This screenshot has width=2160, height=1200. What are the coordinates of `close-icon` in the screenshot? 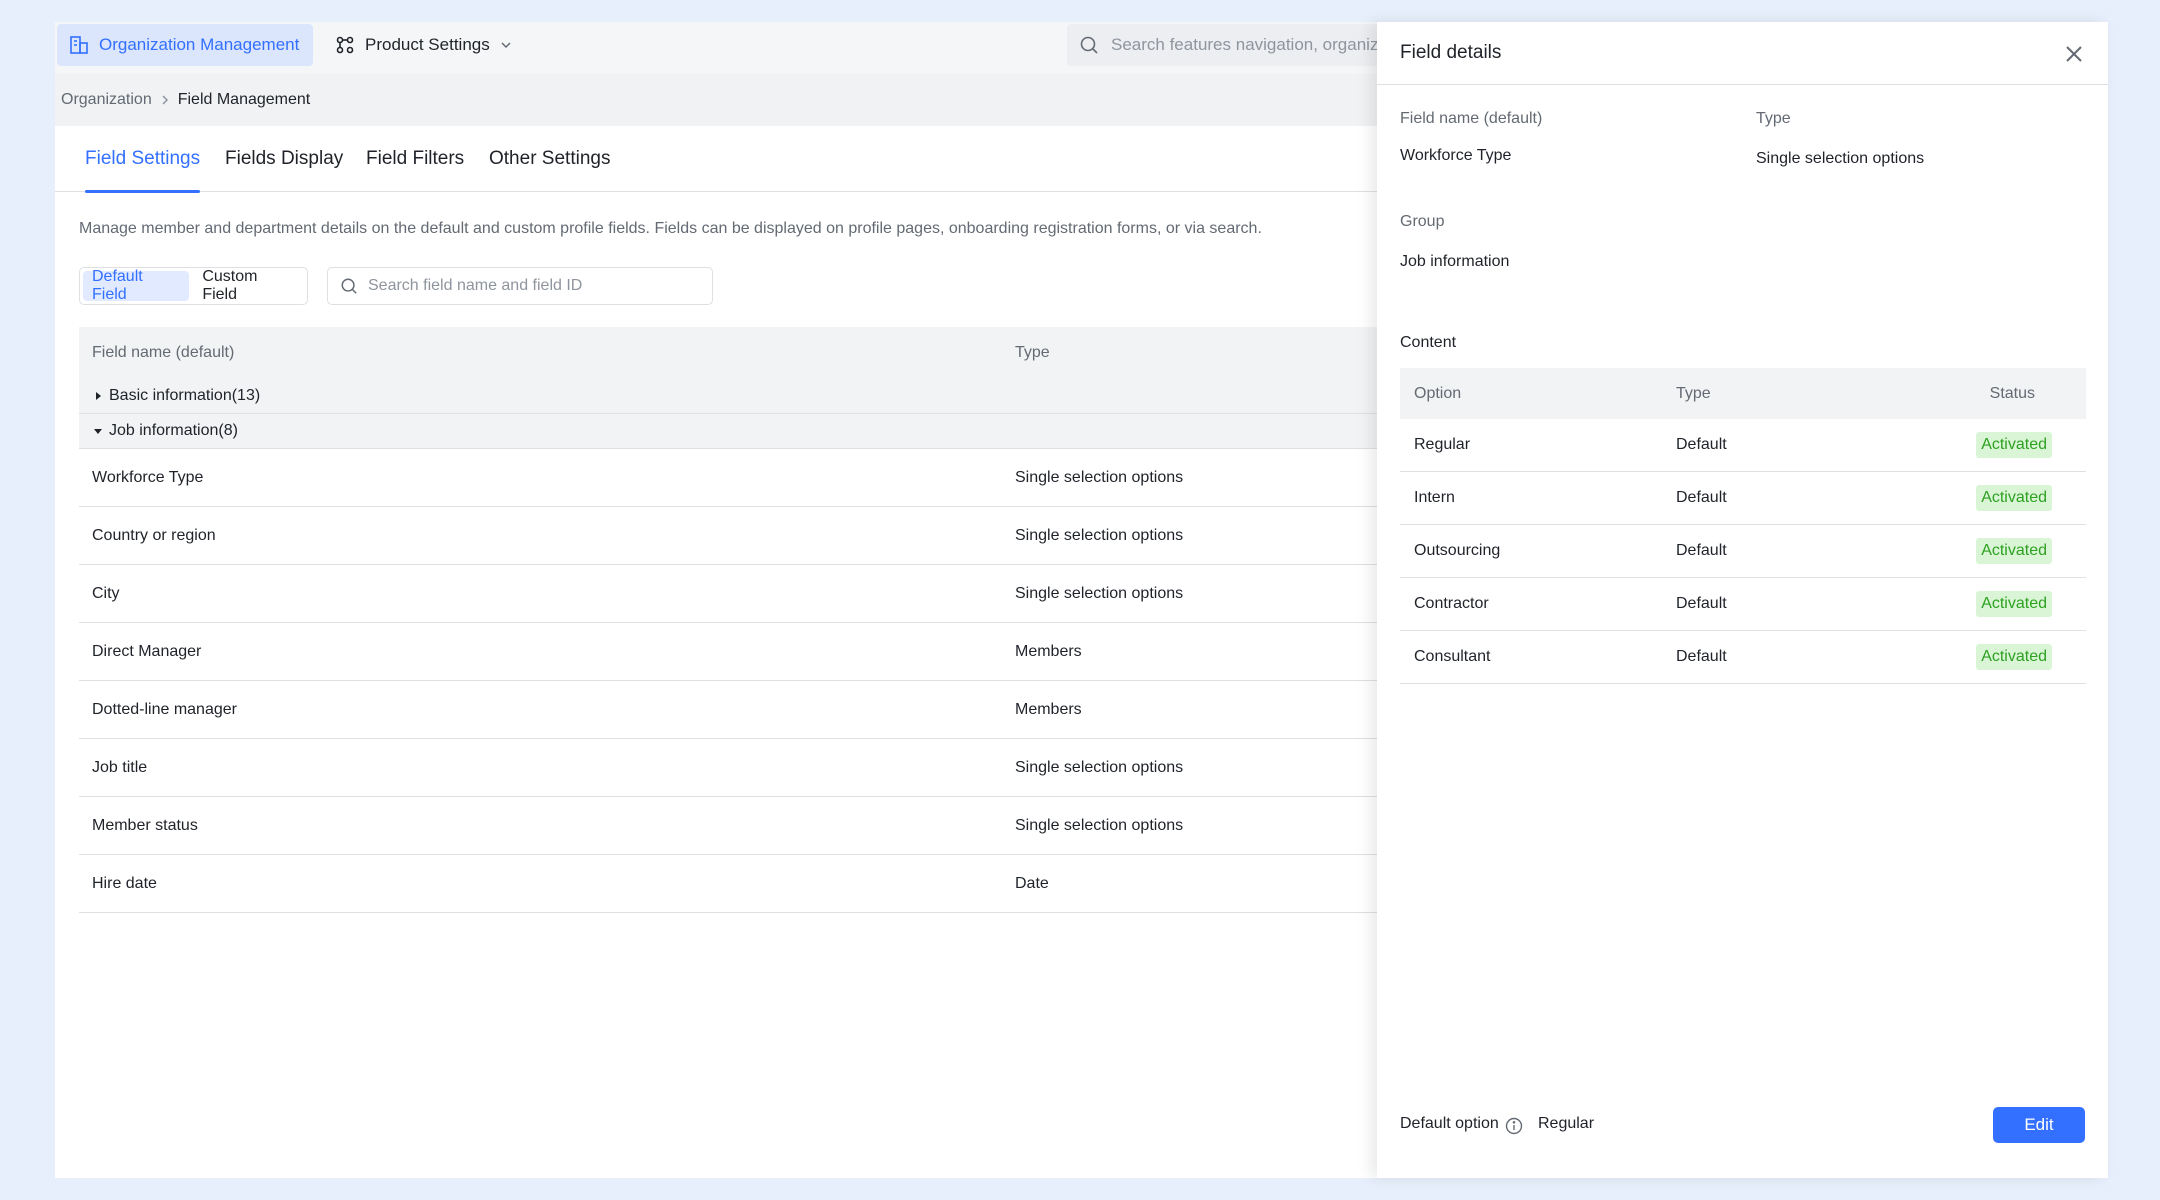 It's located at (2074, 54).